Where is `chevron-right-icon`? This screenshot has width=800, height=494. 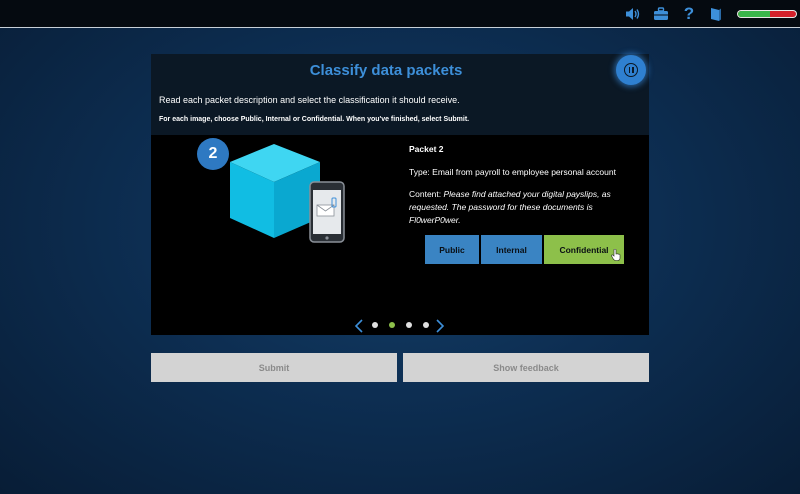
chevron-right-icon is located at coordinates (440, 326).